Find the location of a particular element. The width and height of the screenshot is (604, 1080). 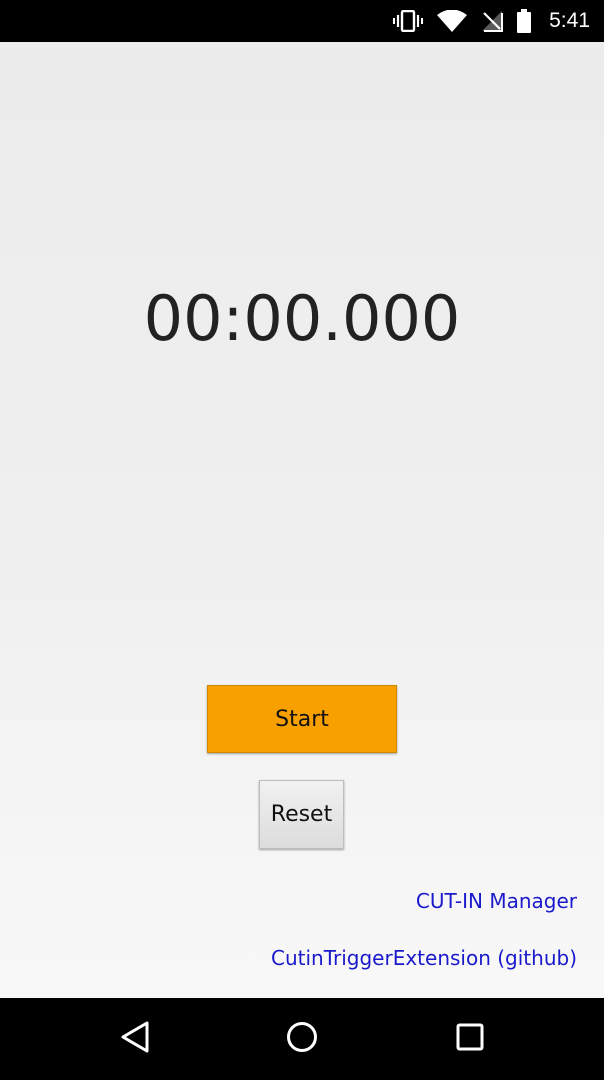

status-clock: 5:41 is located at coordinates (569, 20).